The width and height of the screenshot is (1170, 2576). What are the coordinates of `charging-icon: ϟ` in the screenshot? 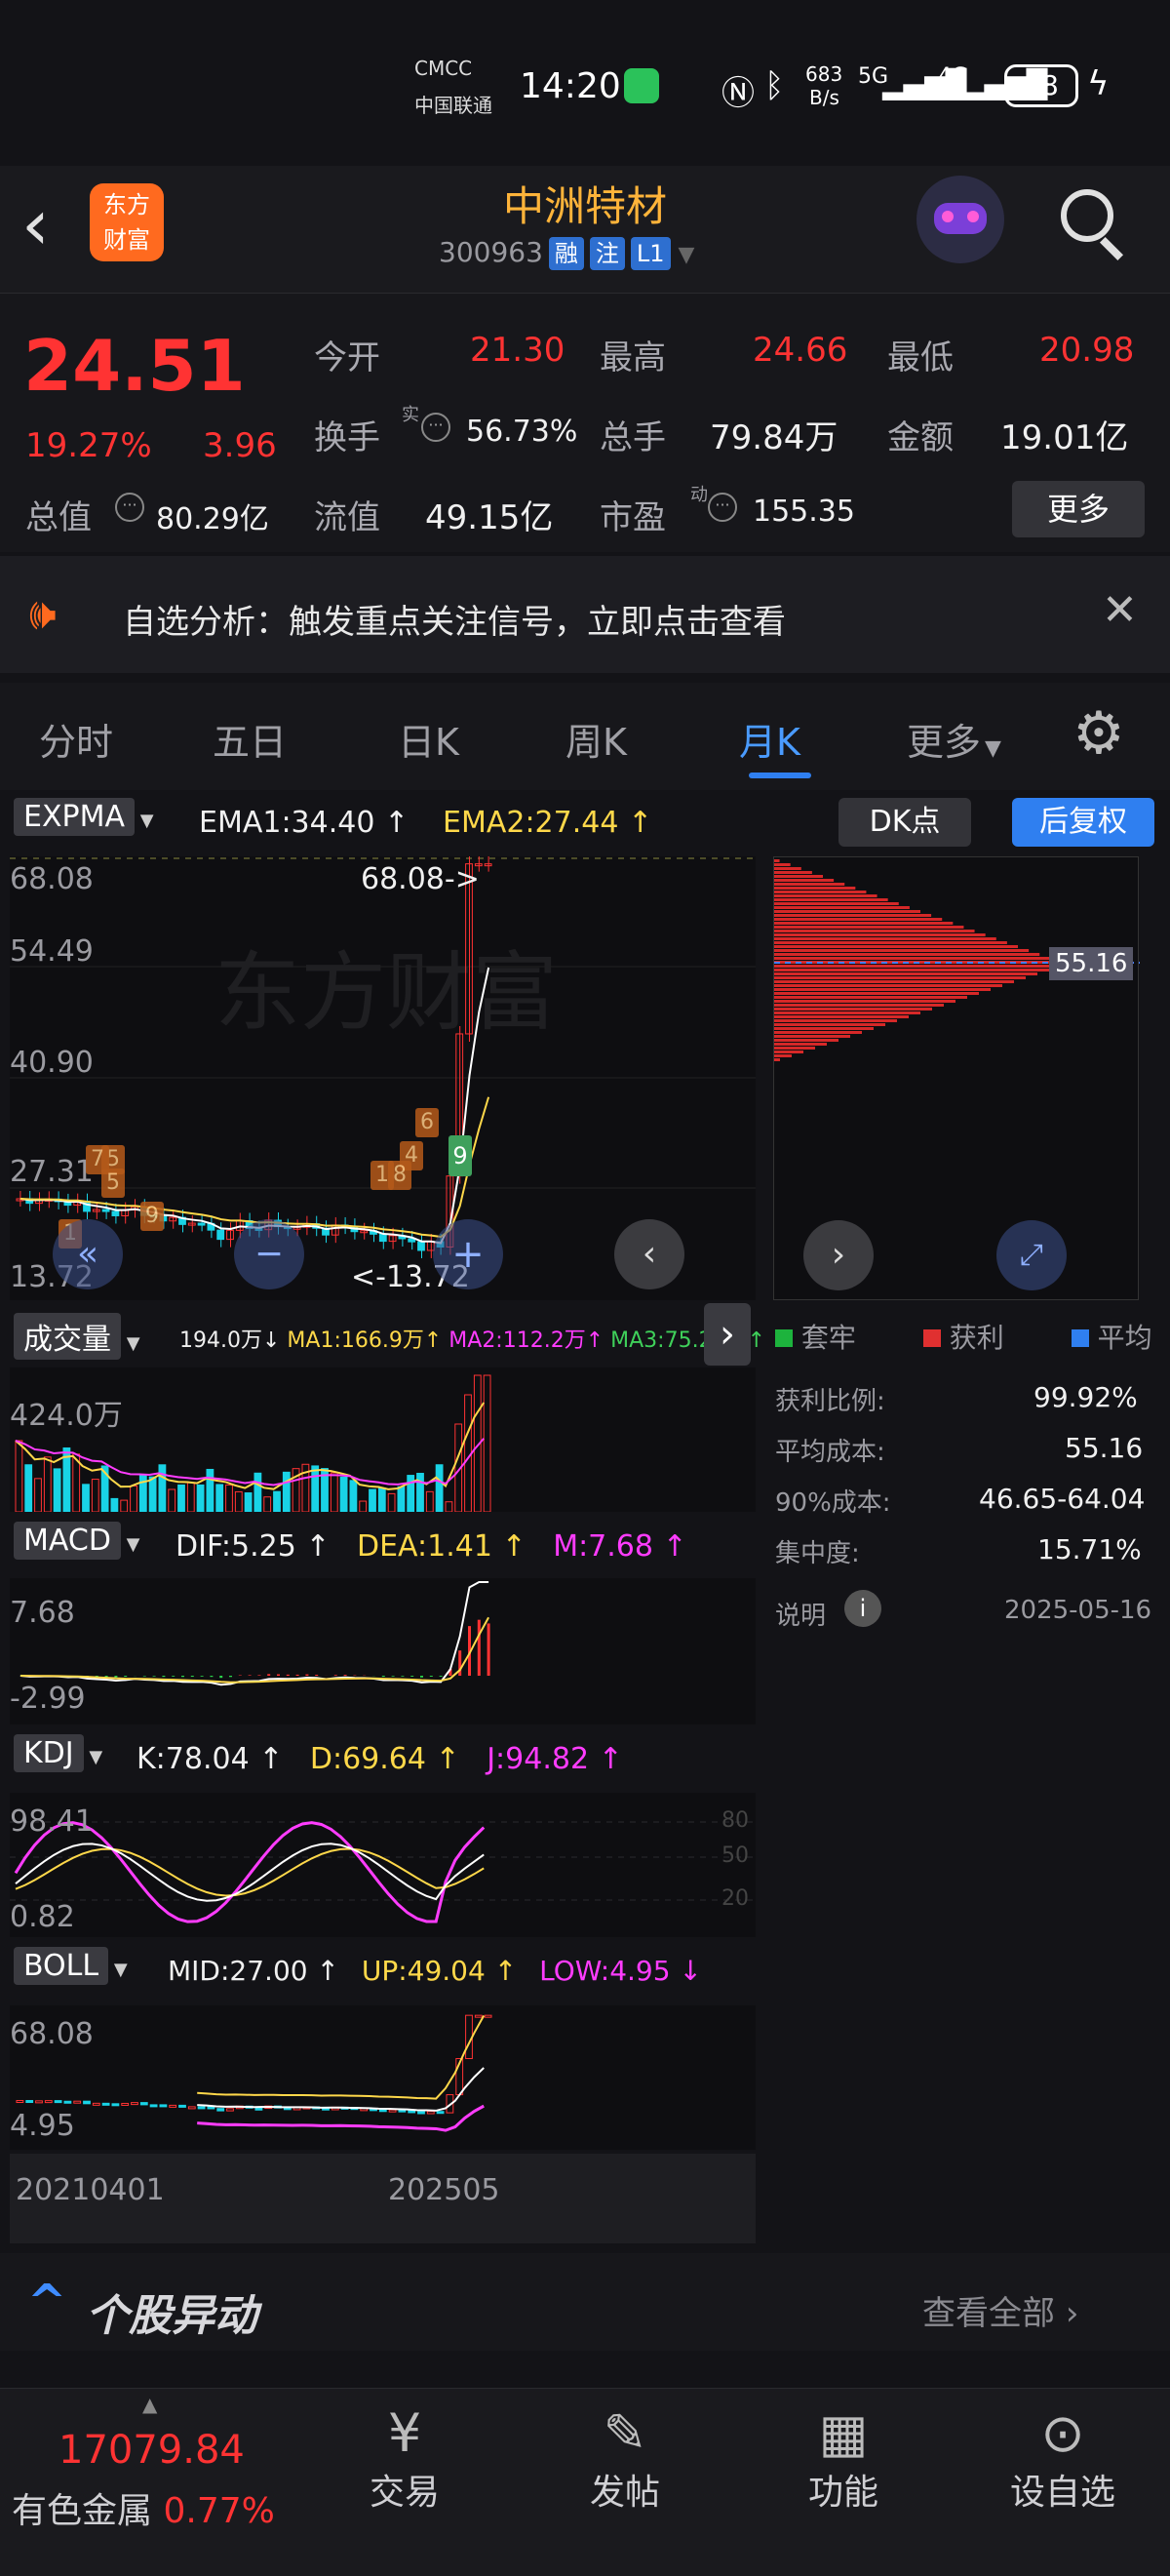 It's located at (1098, 83).